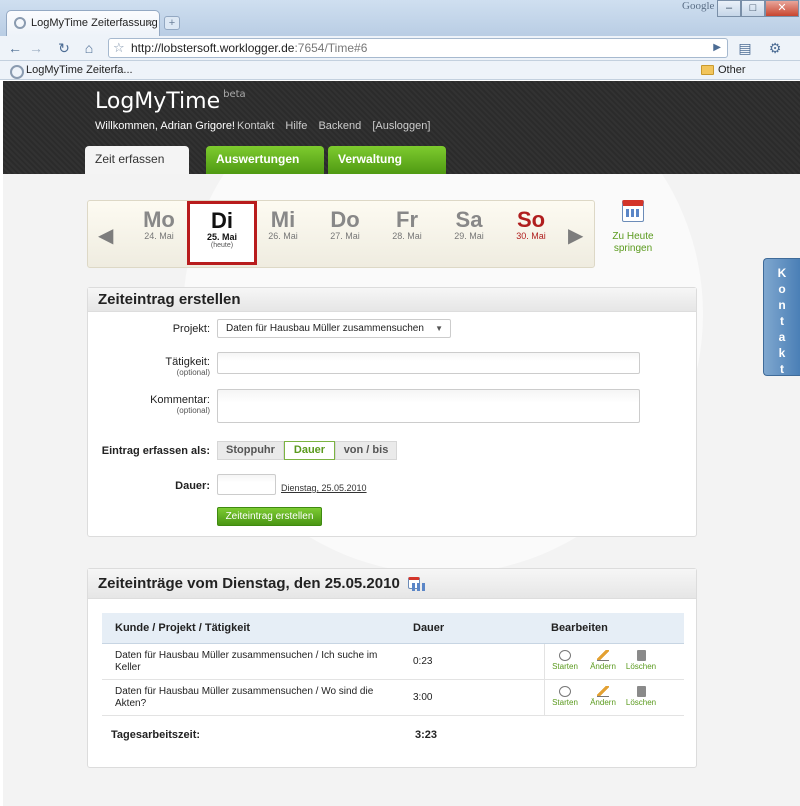 This screenshot has height=806, width=800. I want to click on url-host: http://lobstersoft.worklogger.de, so click(213, 48).